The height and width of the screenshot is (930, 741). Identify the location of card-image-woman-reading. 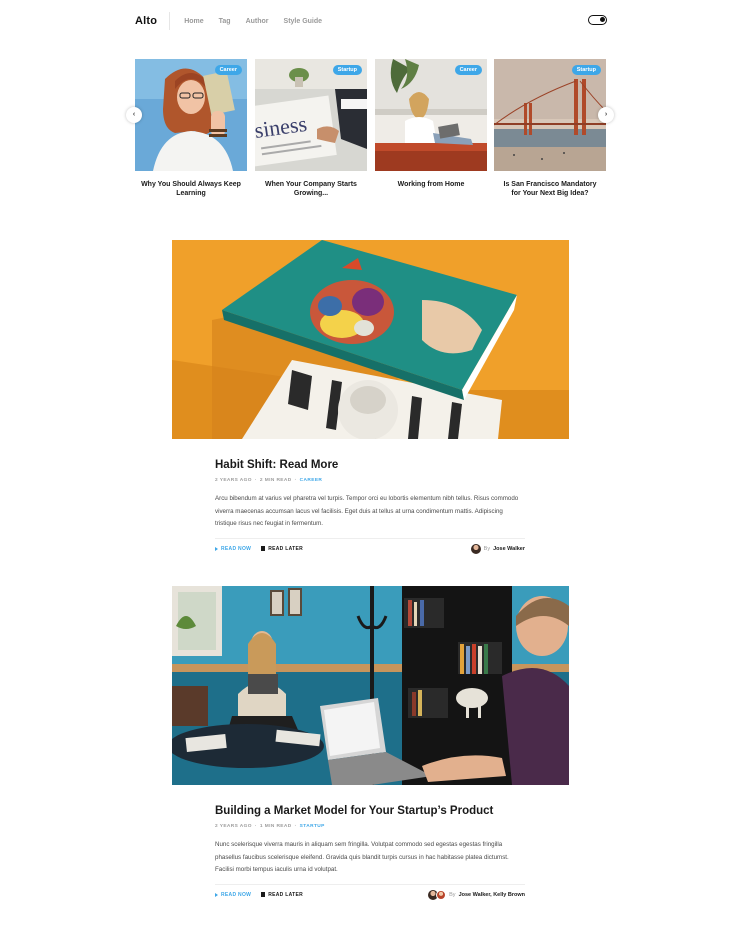
(191, 115).